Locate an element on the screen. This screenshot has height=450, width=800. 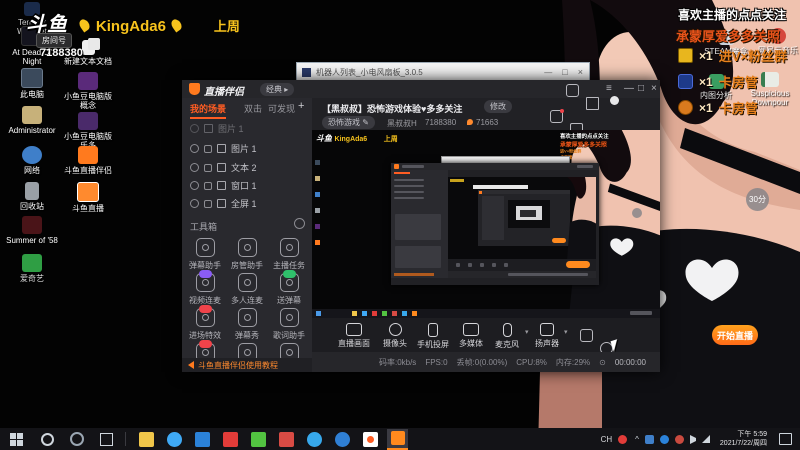
theme-icon is located at coordinates (572, 90).